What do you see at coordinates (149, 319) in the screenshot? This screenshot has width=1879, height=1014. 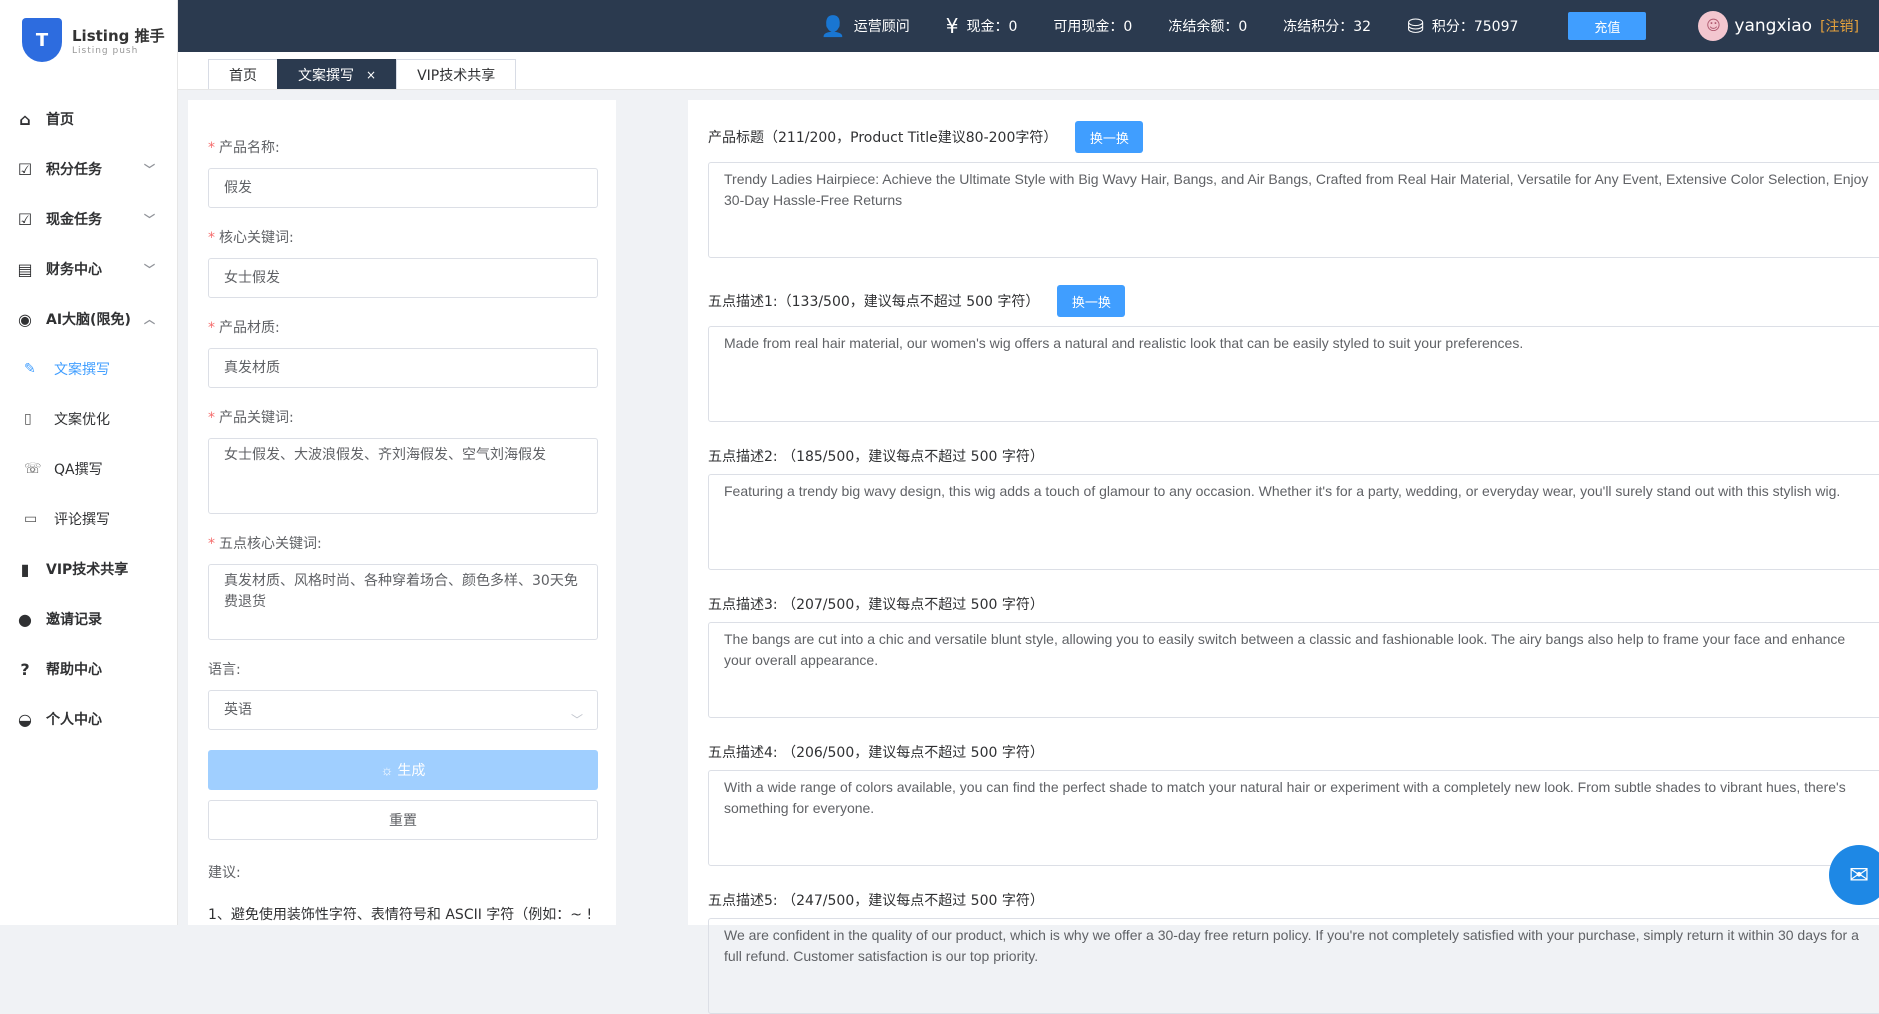 I see `chevron-up-icon: ︿` at bounding box center [149, 319].